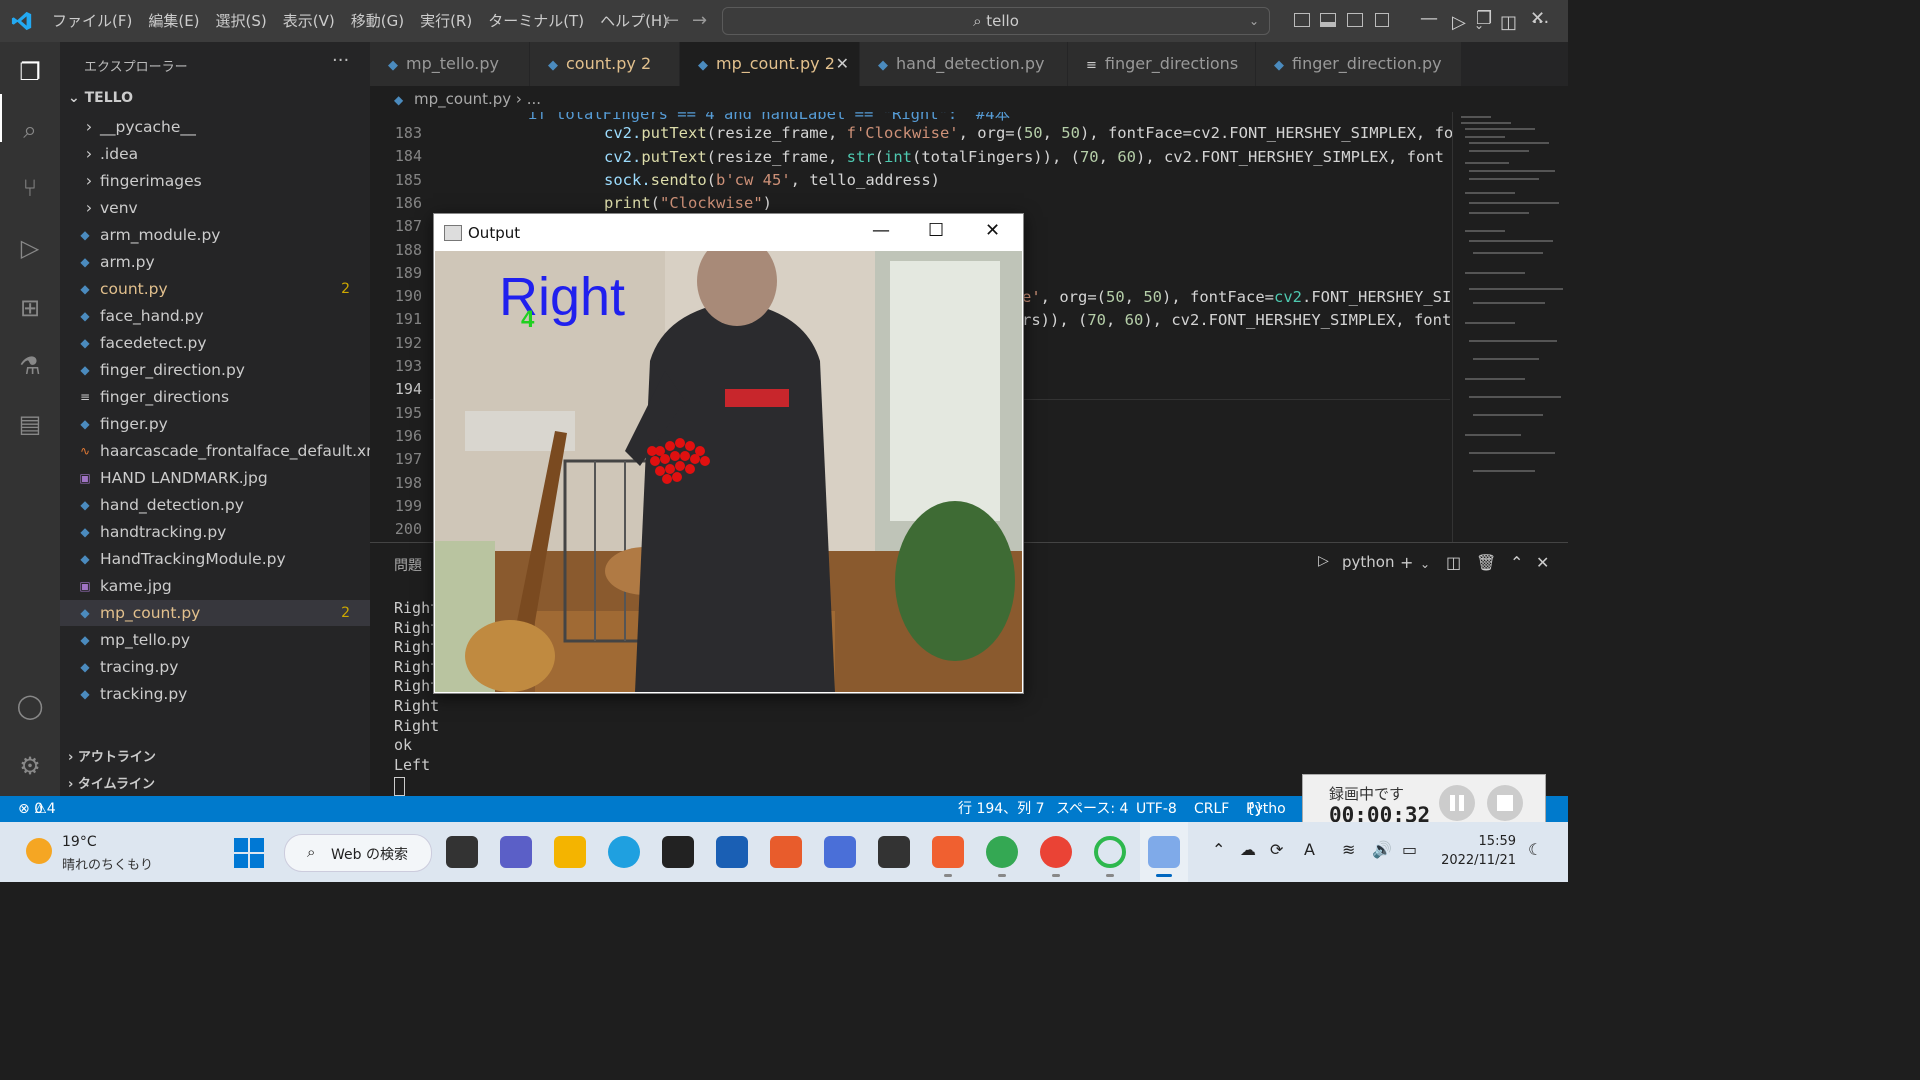 The height and width of the screenshot is (1080, 1920). What do you see at coordinates (215, 397) in the screenshot?
I see `file-item: ≡ finger_directions` at bounding box center [215, 397].